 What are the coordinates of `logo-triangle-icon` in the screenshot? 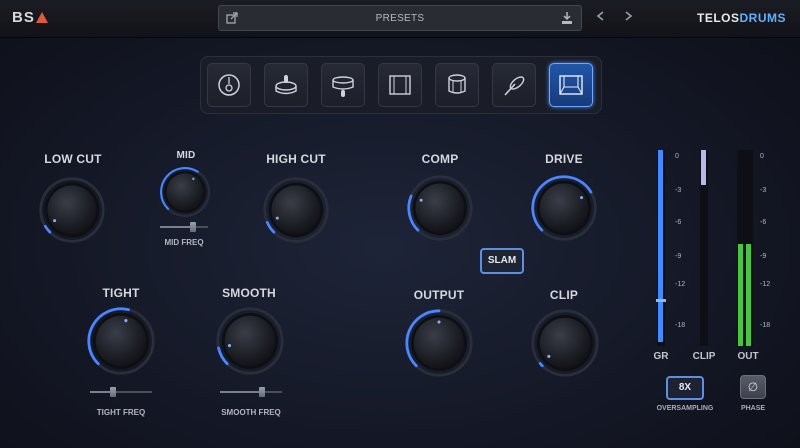 It's located at (41, 17).